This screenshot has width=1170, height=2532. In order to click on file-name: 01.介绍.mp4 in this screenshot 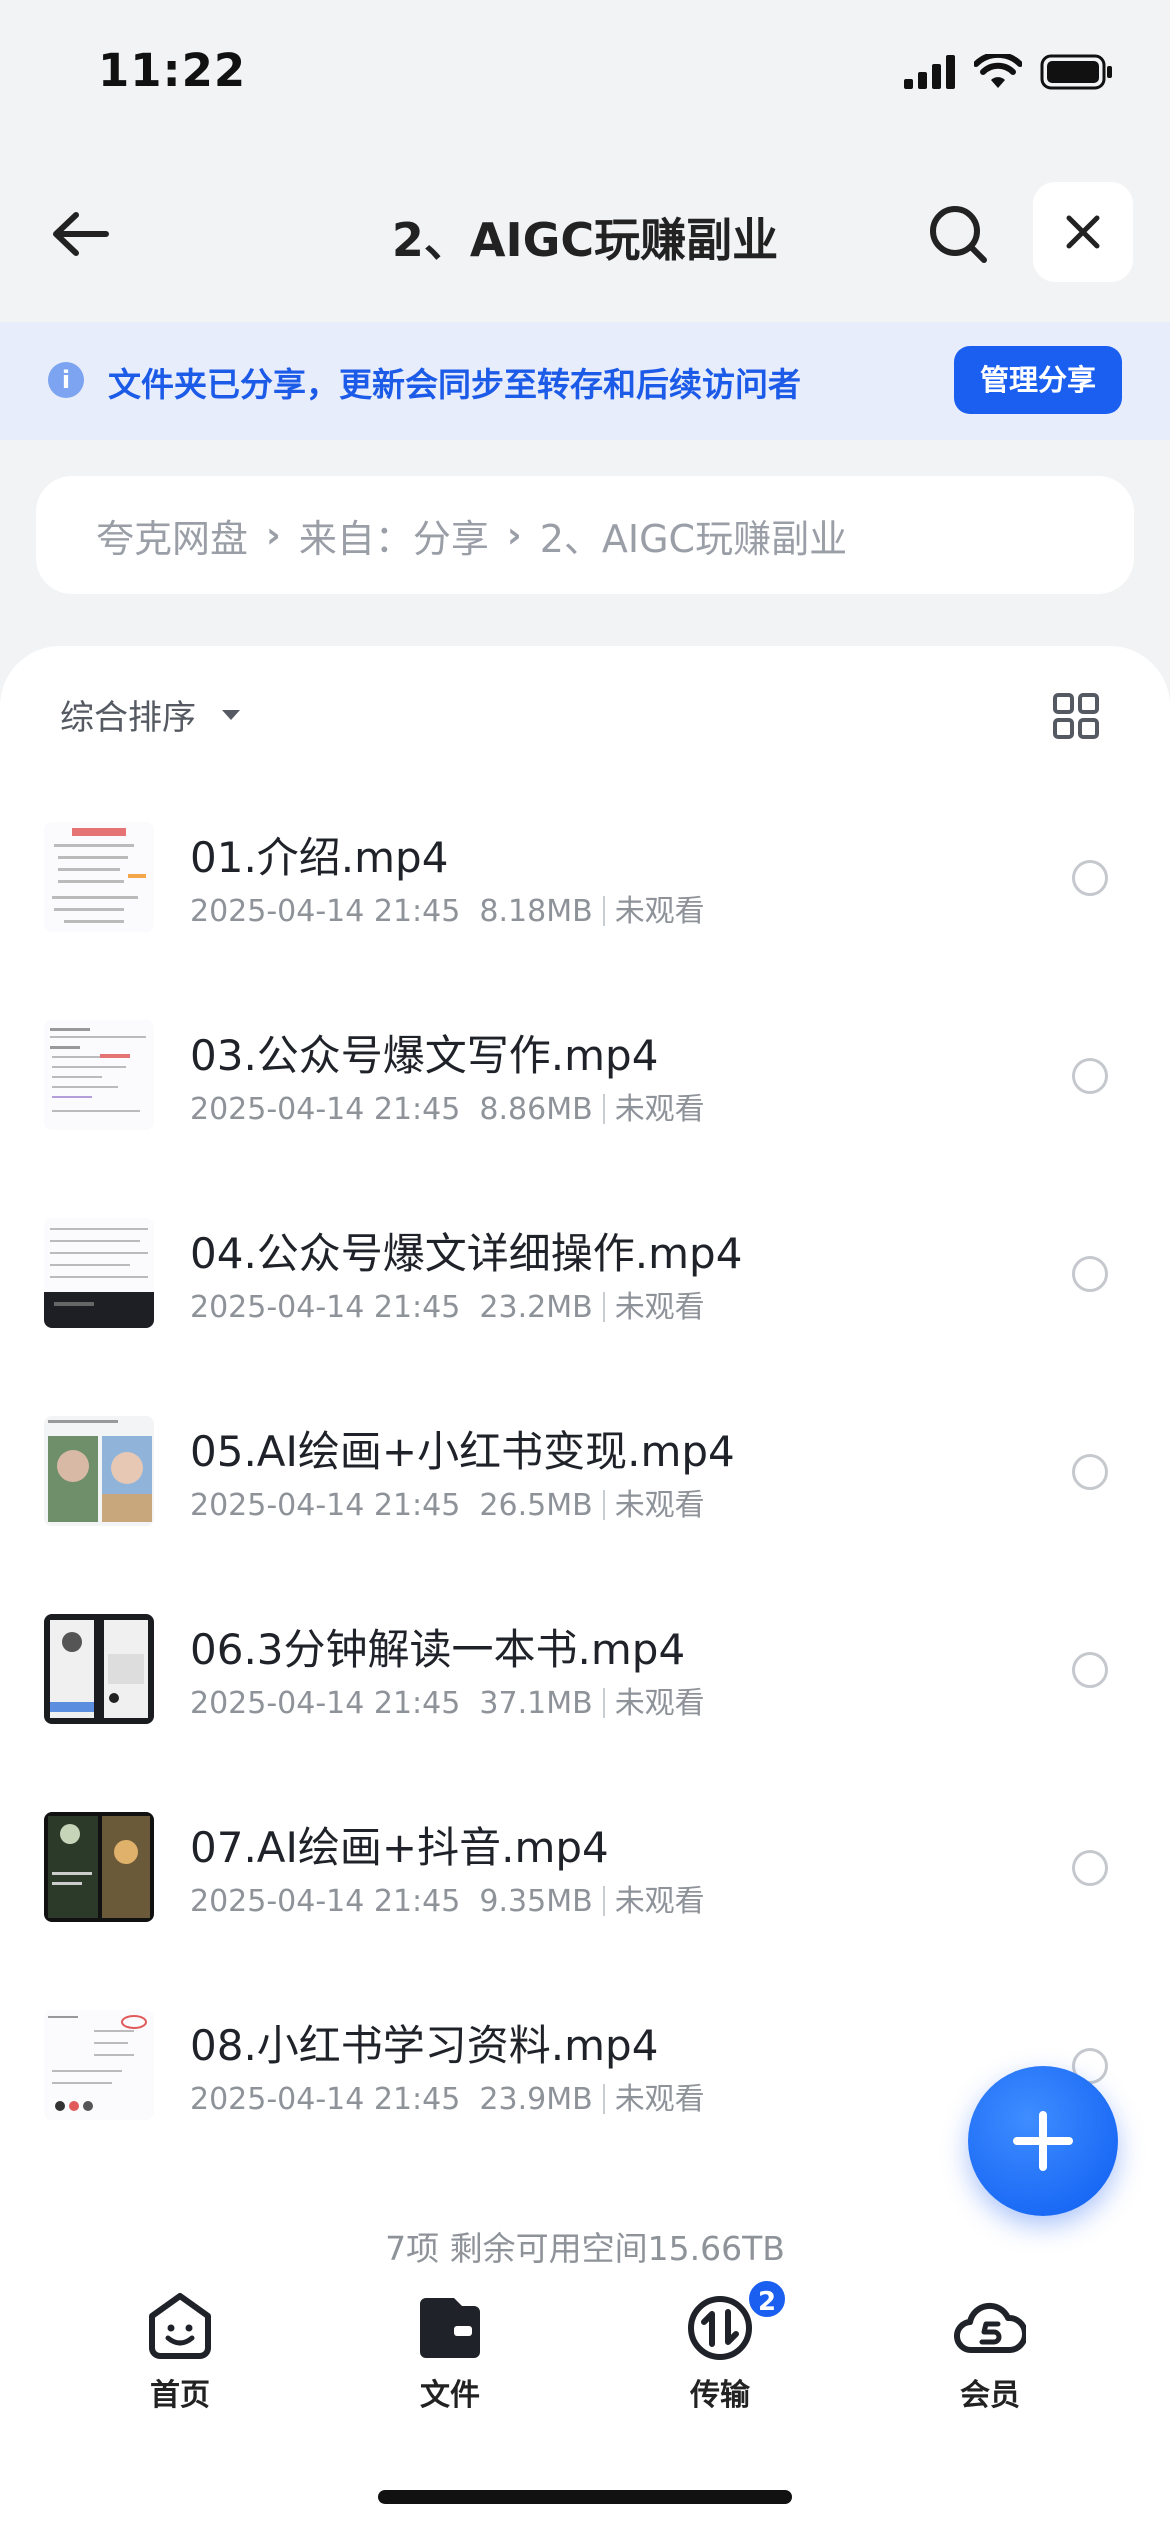, I will do `click(319, 857)`.